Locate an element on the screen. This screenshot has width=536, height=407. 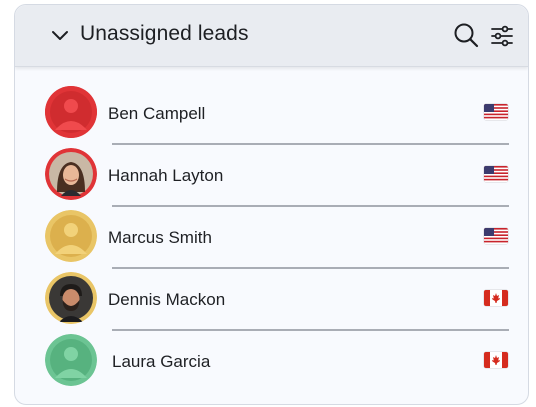
chevron-down-icon is located at coordinates (60, 35).